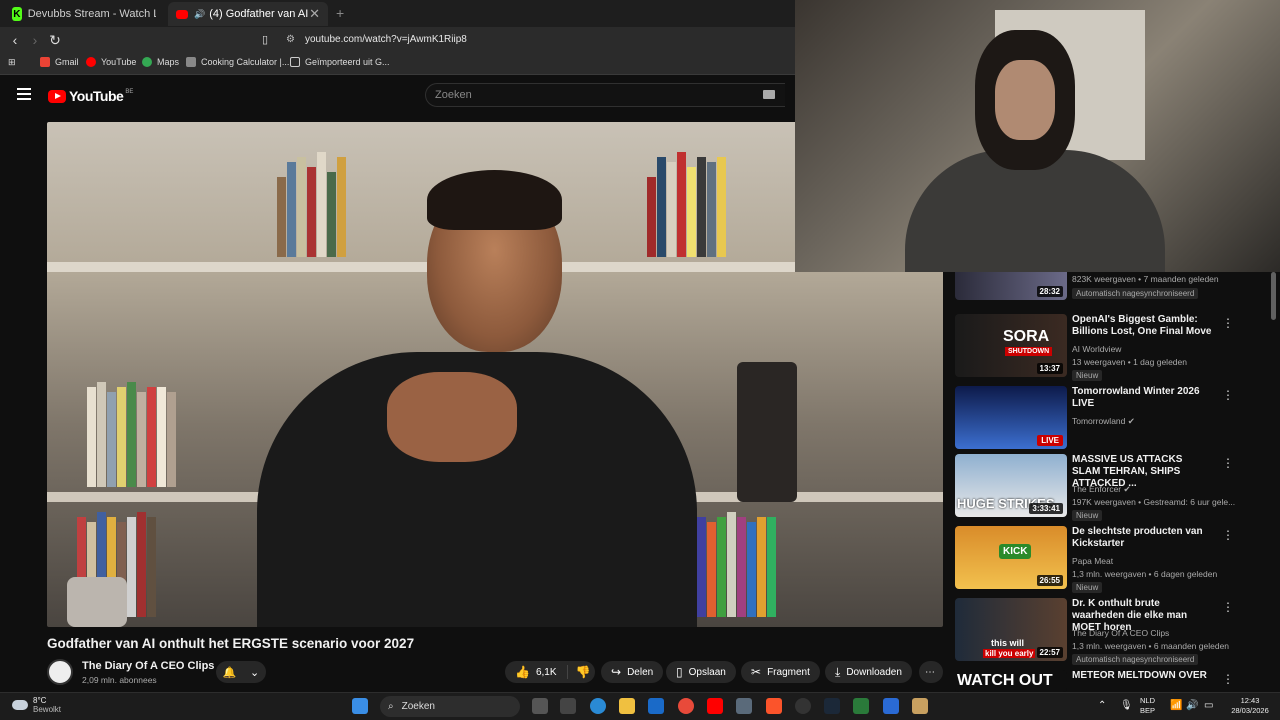 The height and width of the screenshot is (720, 1280). What do you see at coordinates (314, 14) in the screenshot?
I see `close-tab-icon: ✕` at bounding box center [314, 14].